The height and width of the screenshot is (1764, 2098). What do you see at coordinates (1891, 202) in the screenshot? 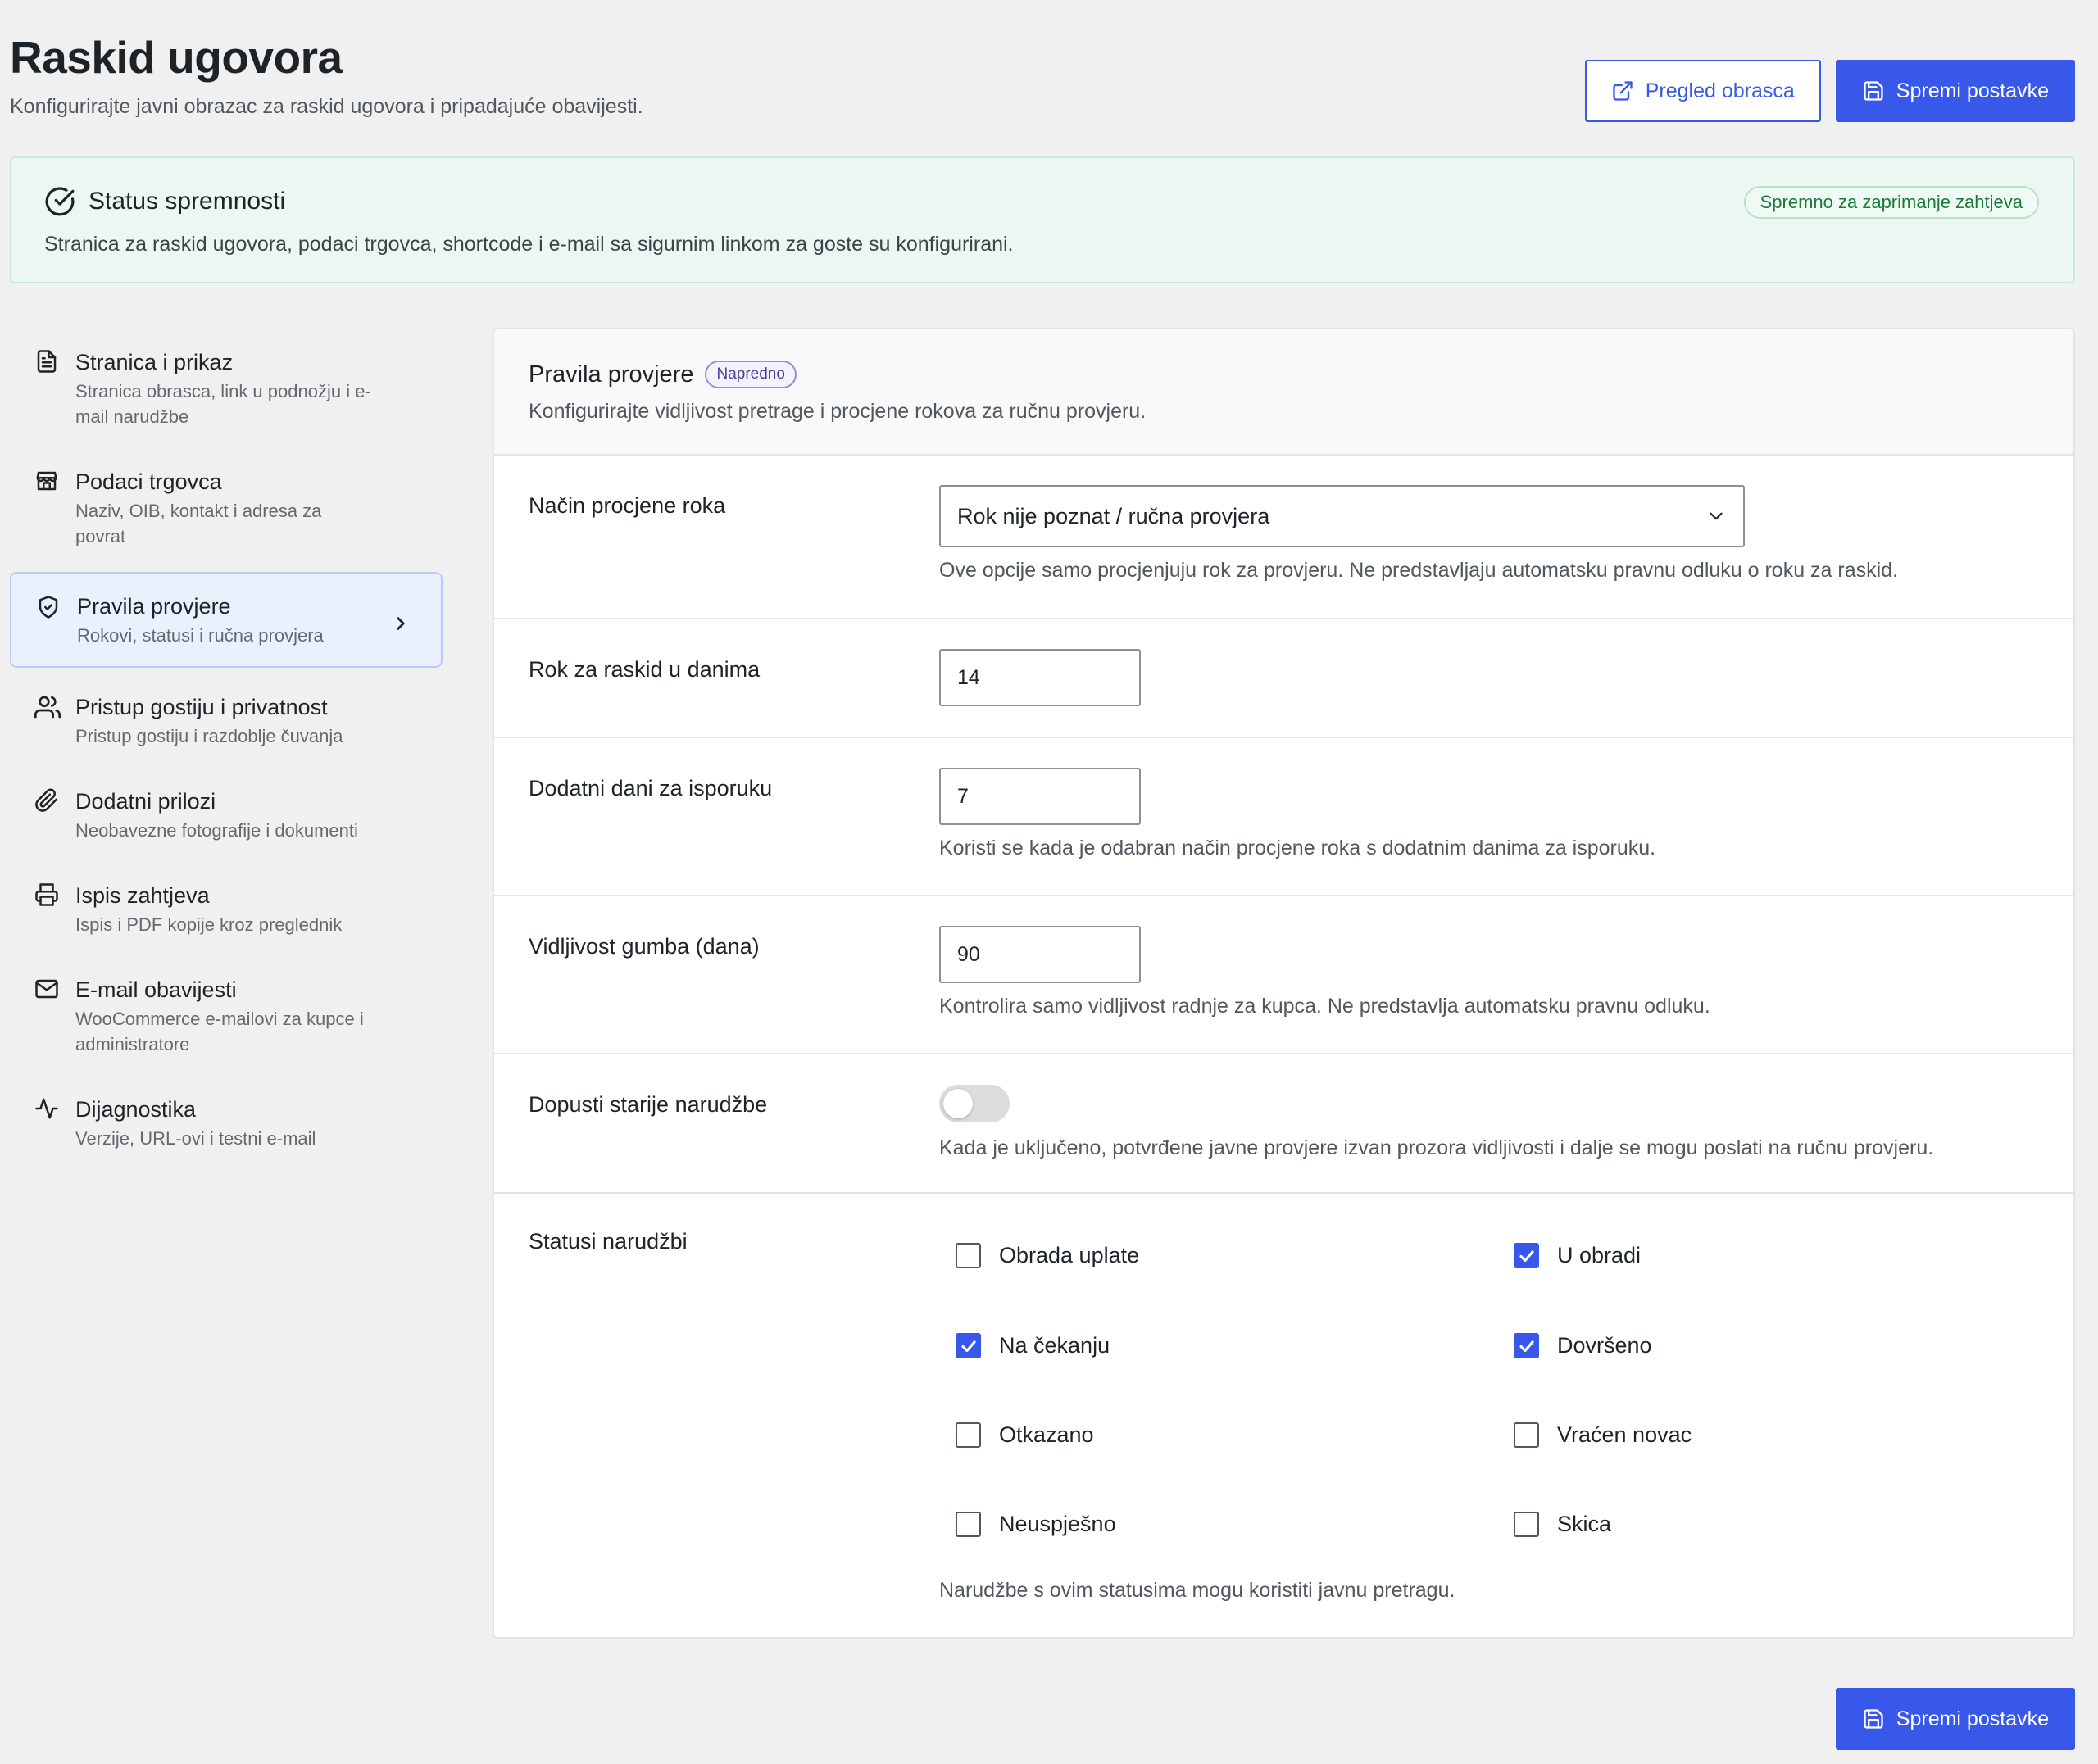
I see `status-badge: Spremno za zaprimanje zahtjeva` at bounding box center [1891, 202].